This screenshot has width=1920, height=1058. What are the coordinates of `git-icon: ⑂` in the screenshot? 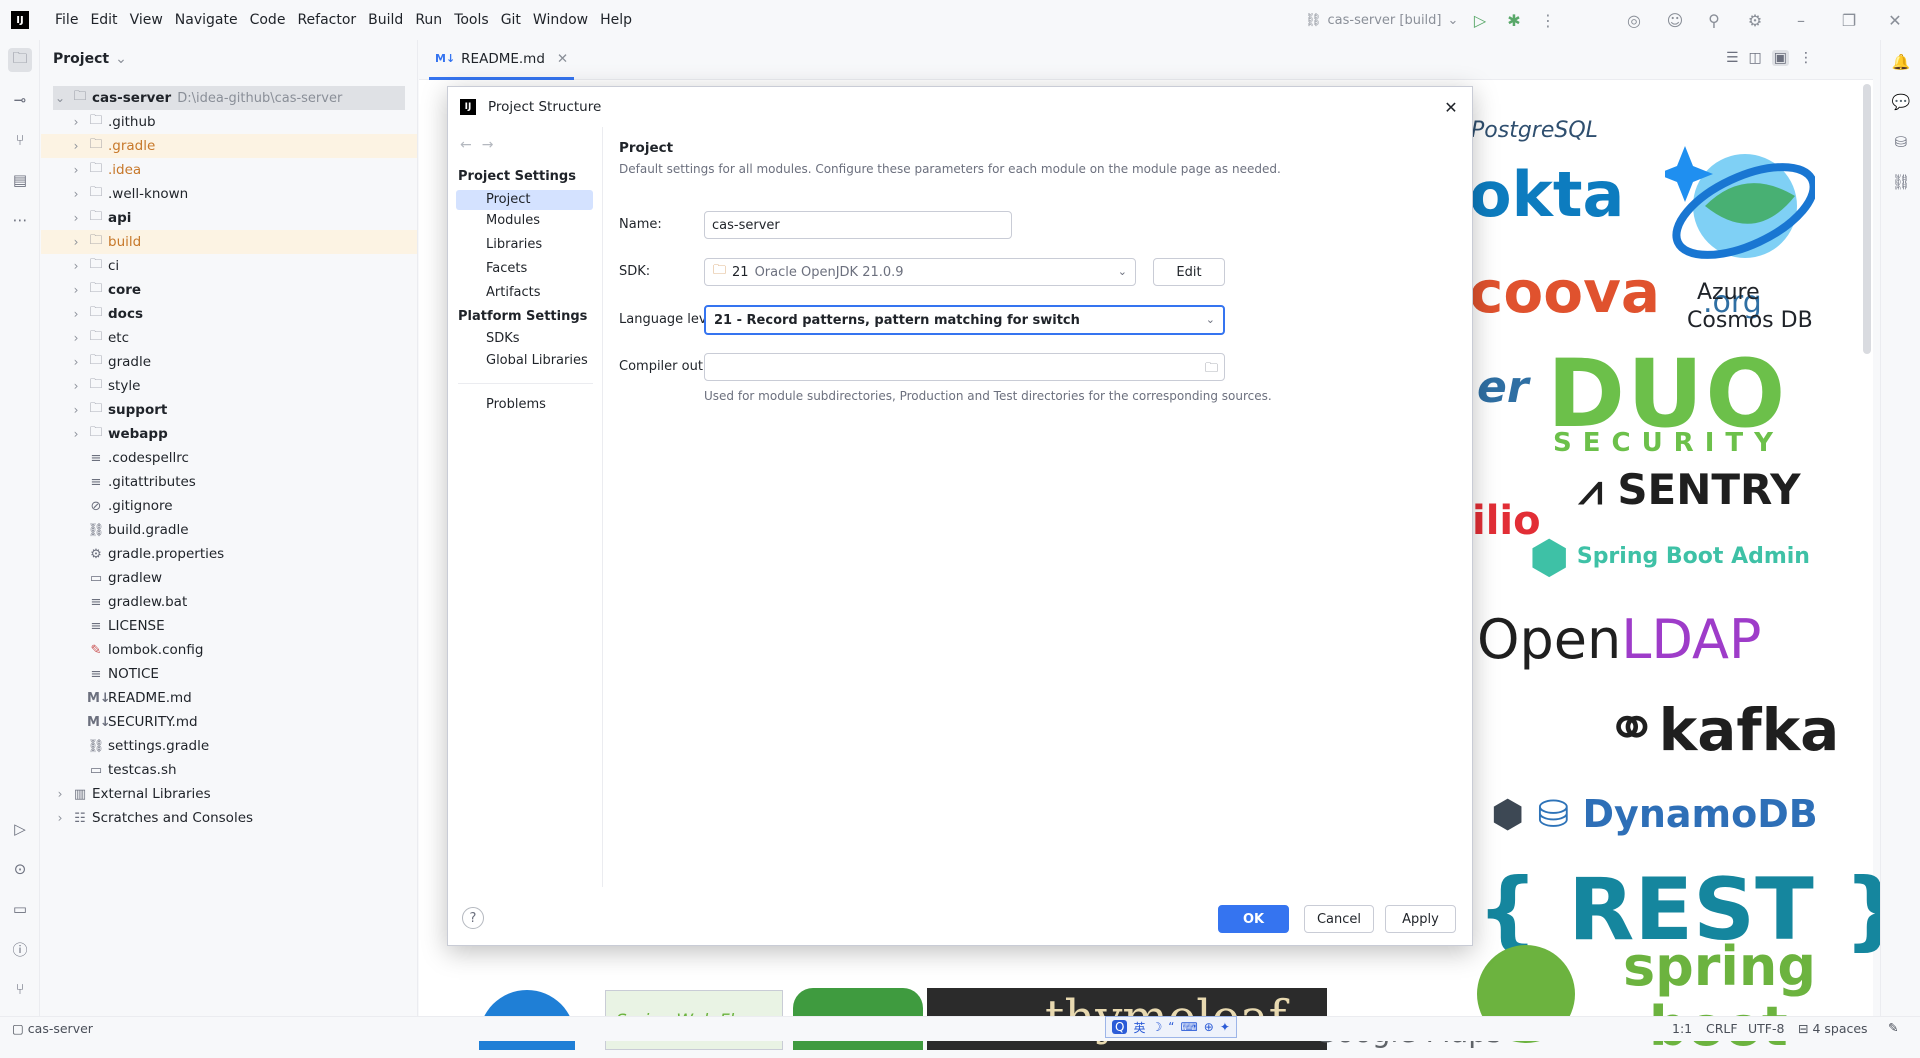 It's located at (20, 989).